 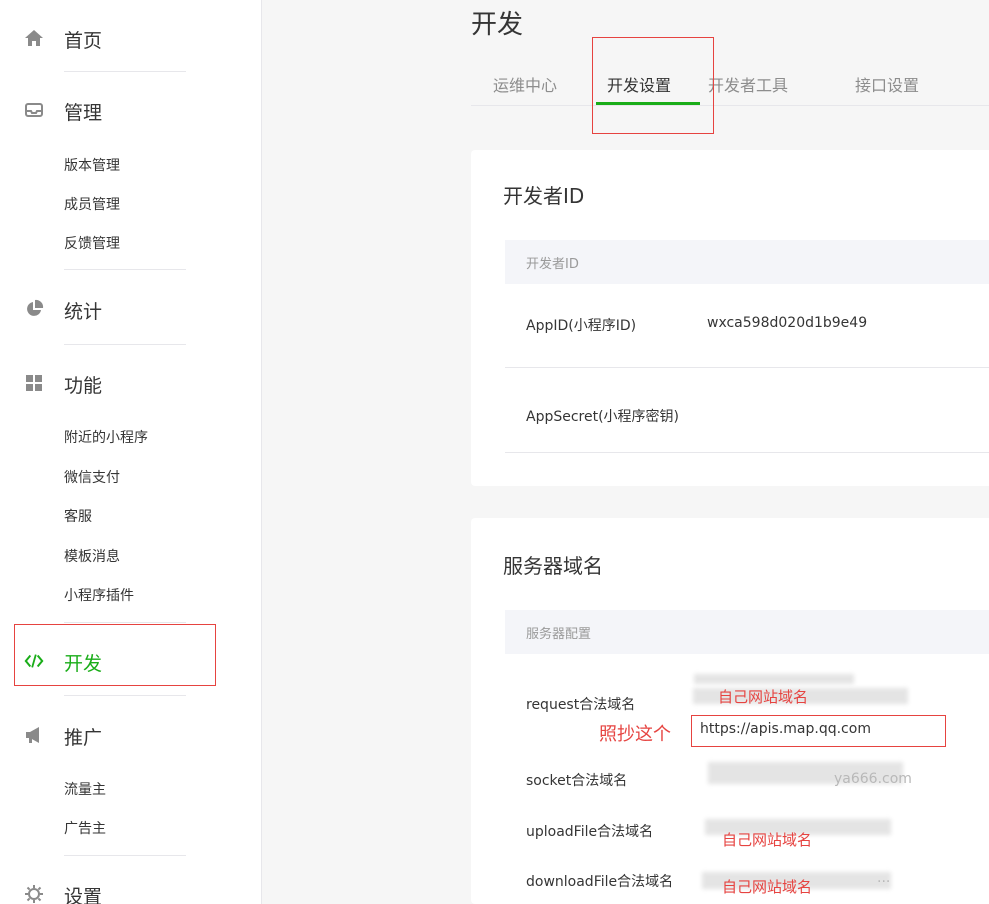 What do you see at coordinates (581, 705) in the screenshot?
I see `request-label: request合法域名` at bounding box center [581, 705].